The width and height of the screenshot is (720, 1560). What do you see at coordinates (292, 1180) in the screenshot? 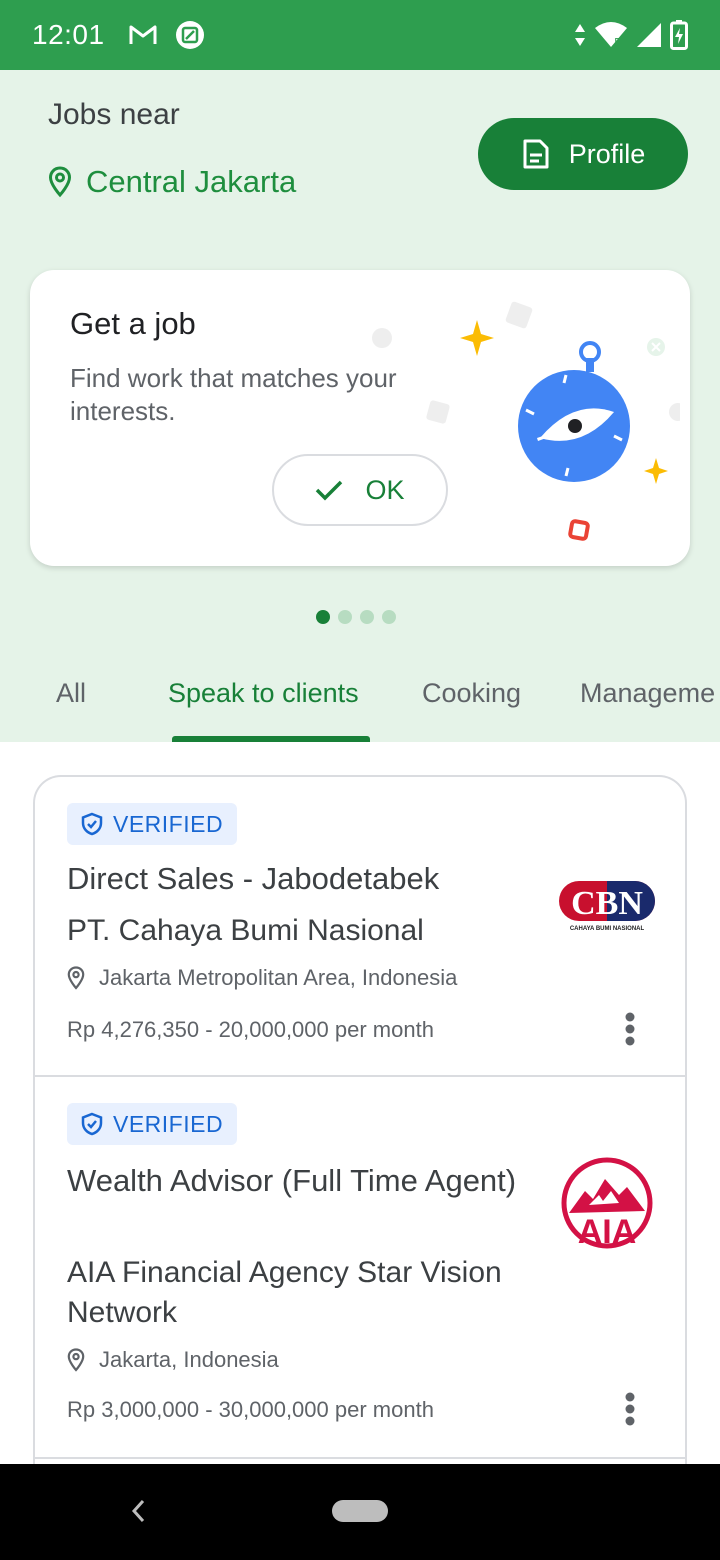
I see `job-title: Wealth Advisor (Full Time Agent)` at bounding box center [292, 1180].